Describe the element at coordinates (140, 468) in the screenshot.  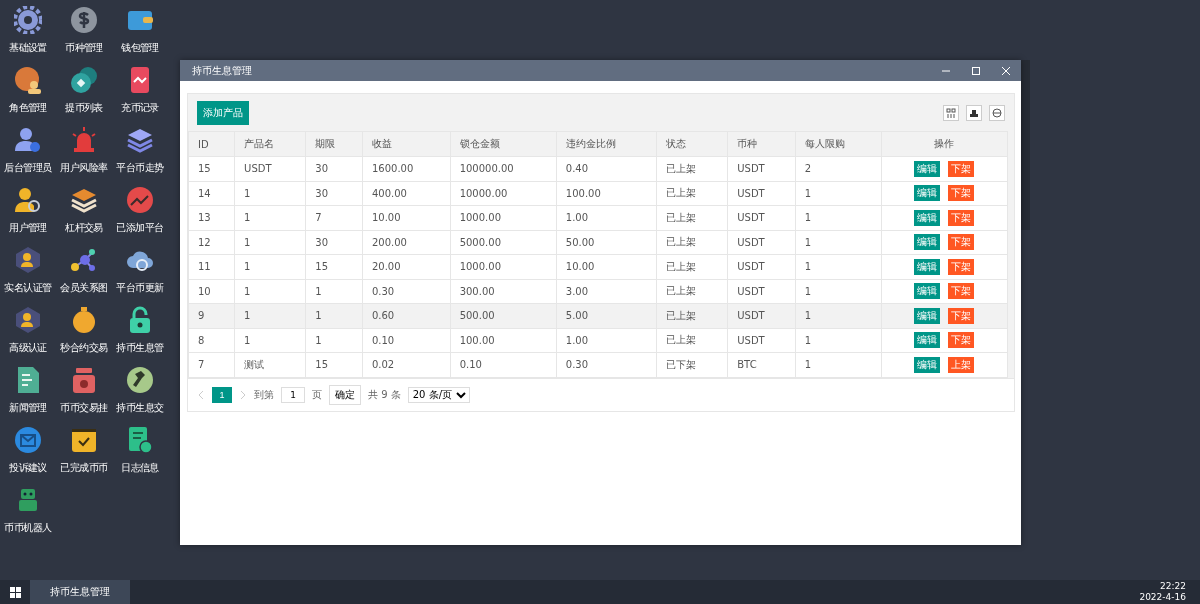
I see `icon-label: 日志信息` at that location.